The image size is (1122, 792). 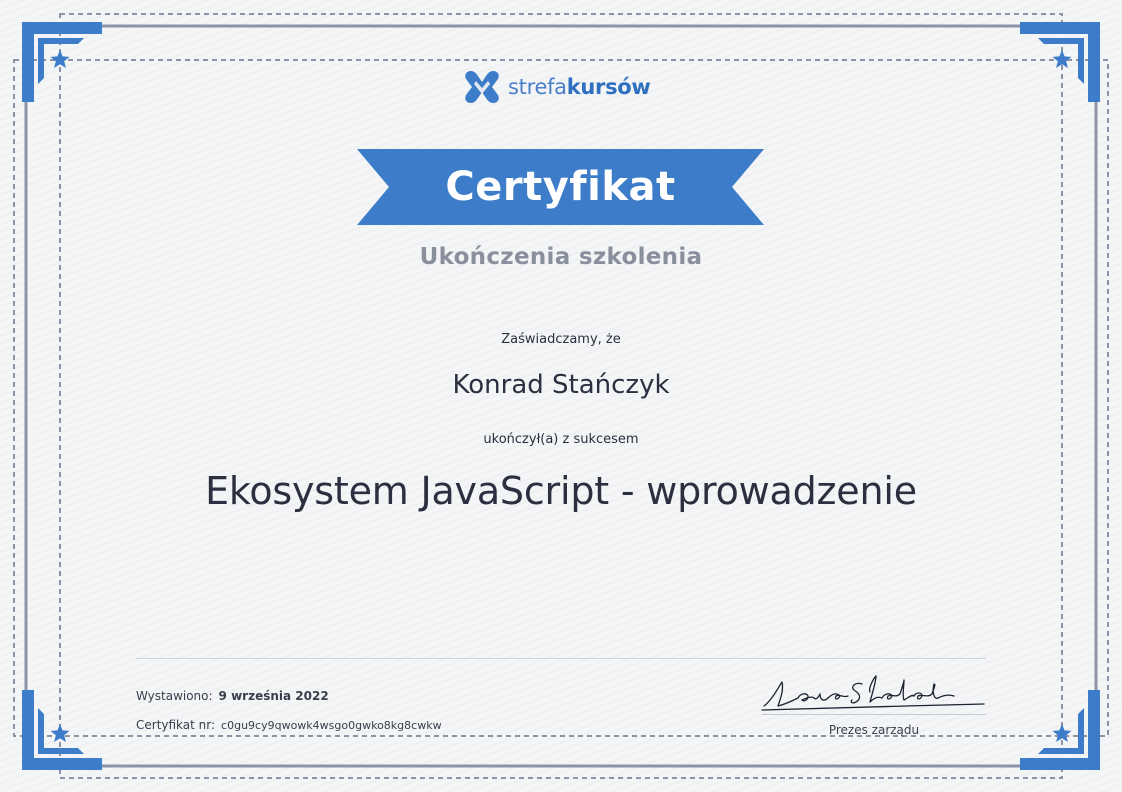 What do you see at coordinates (561, 439) in the screenshot?
I see `completed-line: ukończył(a) z sukcesem` at bounding box center [561, 439].